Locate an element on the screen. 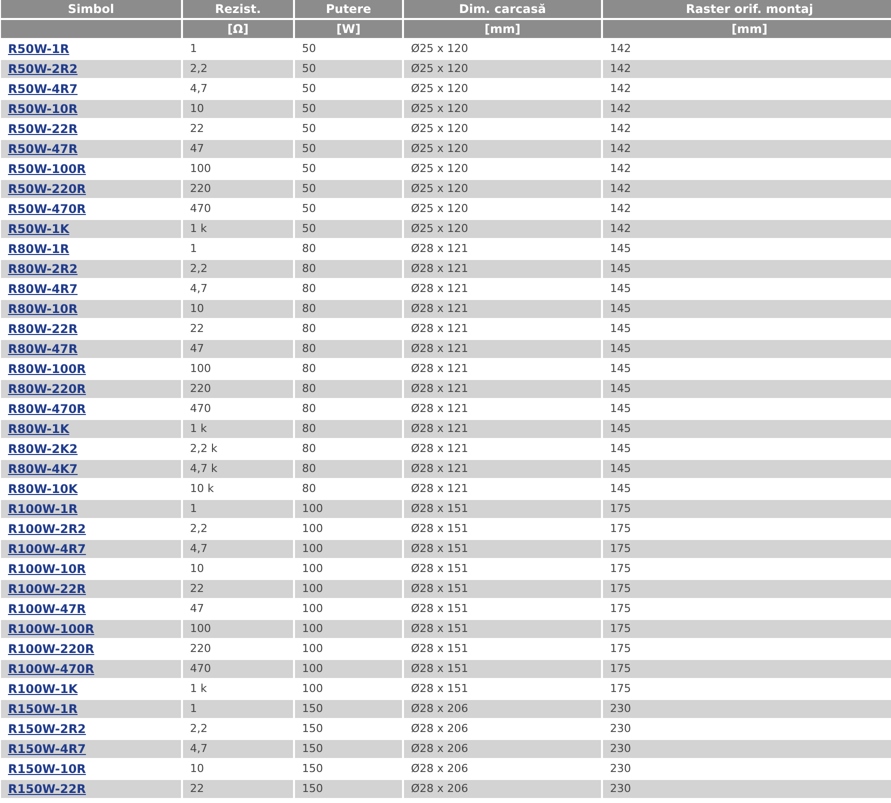 Image resolution: width=891 pixels, height=803 pixels. table-cell-text: 470 is located at coordinates (200, 209).